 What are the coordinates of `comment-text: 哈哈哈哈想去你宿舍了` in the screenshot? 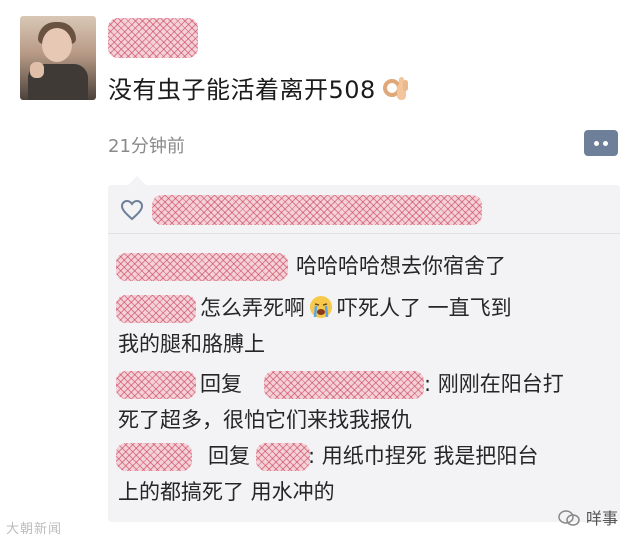 It's located at (401, 266).